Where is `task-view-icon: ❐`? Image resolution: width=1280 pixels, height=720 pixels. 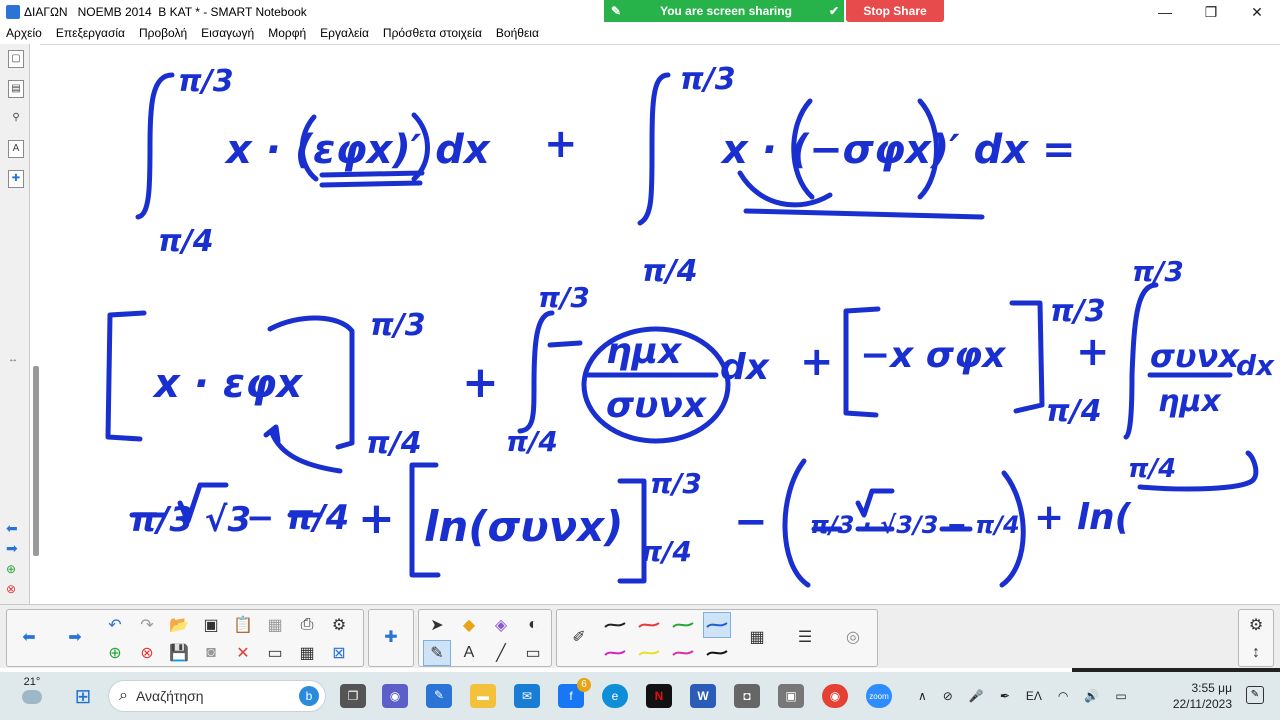
task-view-icon: ❐ is located at coordinates (353, 696).